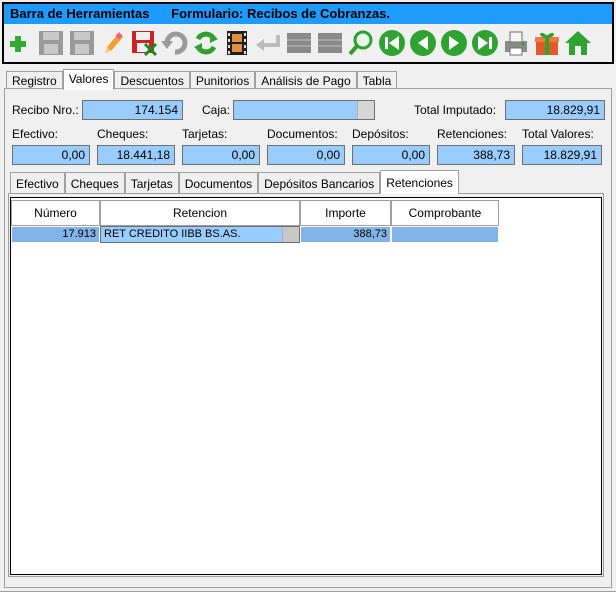 This screenshot has height=599, width=616. Describe the element at coordinates (80, 13) in the screenshot. I see `caption-left: Barra de Herramientas` at that location.